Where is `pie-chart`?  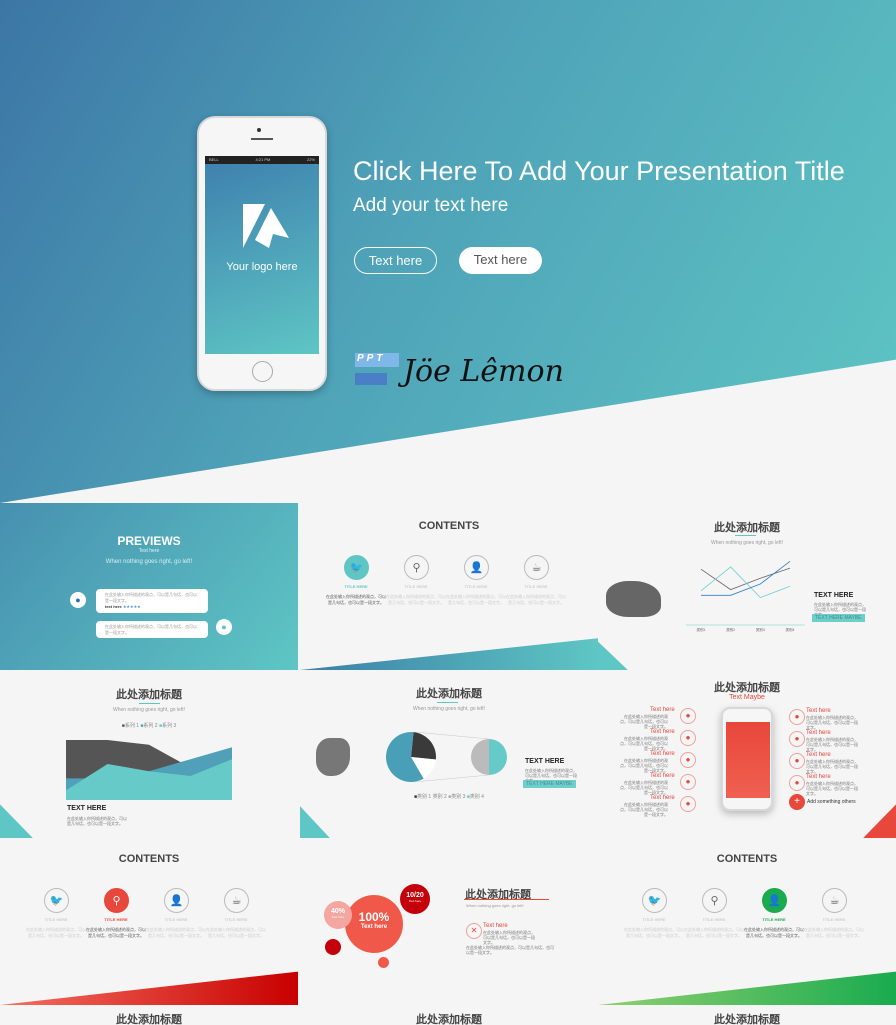
pie-chart is located at coordinates (446, 757).